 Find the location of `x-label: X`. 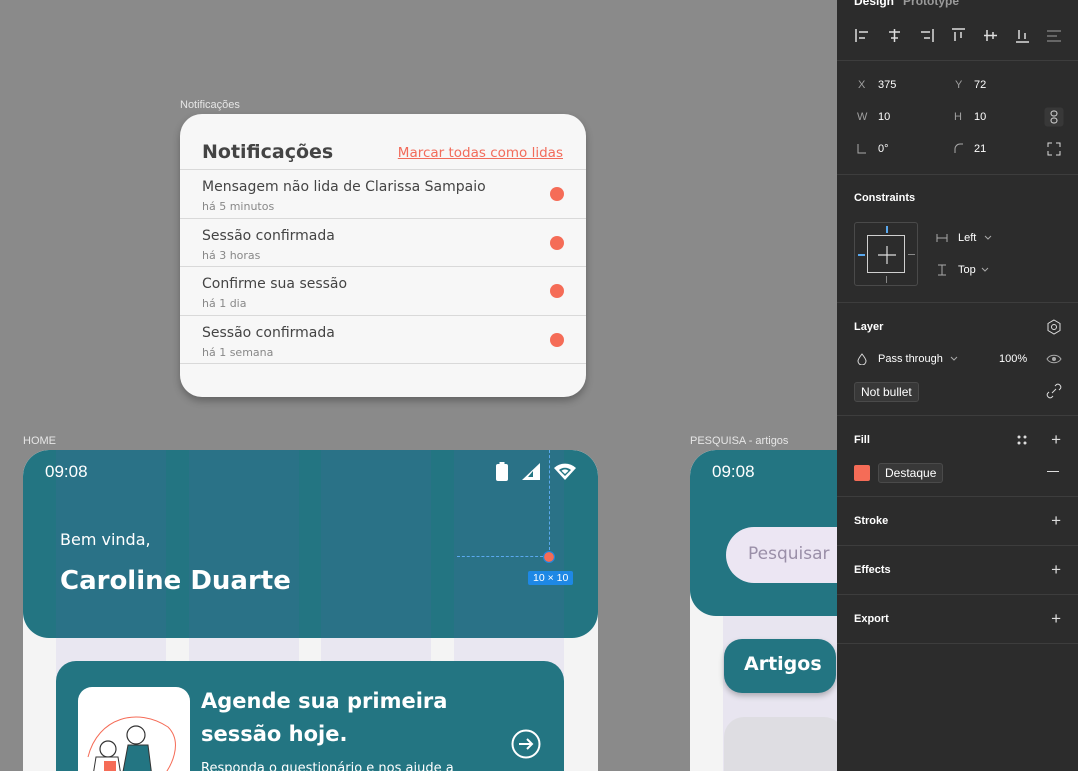

x-label: X is located at coordinates (862, 85).